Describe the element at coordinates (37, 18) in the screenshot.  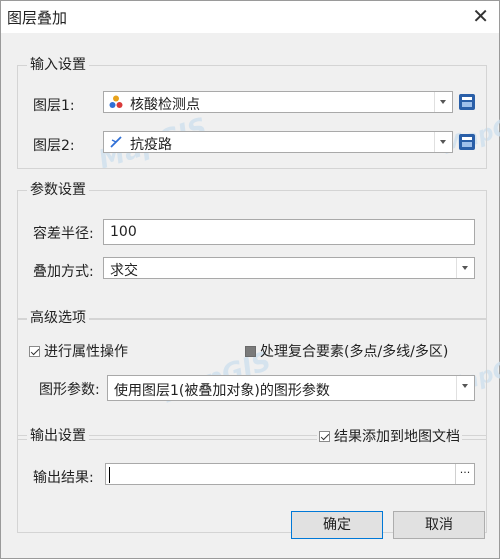
I see `dialog-title: 图层叠加` at that location.